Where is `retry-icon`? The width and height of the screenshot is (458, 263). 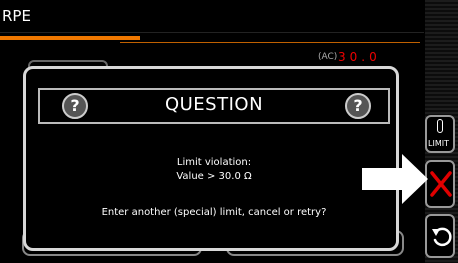
retry-icon is located at coordinates (442, 237).